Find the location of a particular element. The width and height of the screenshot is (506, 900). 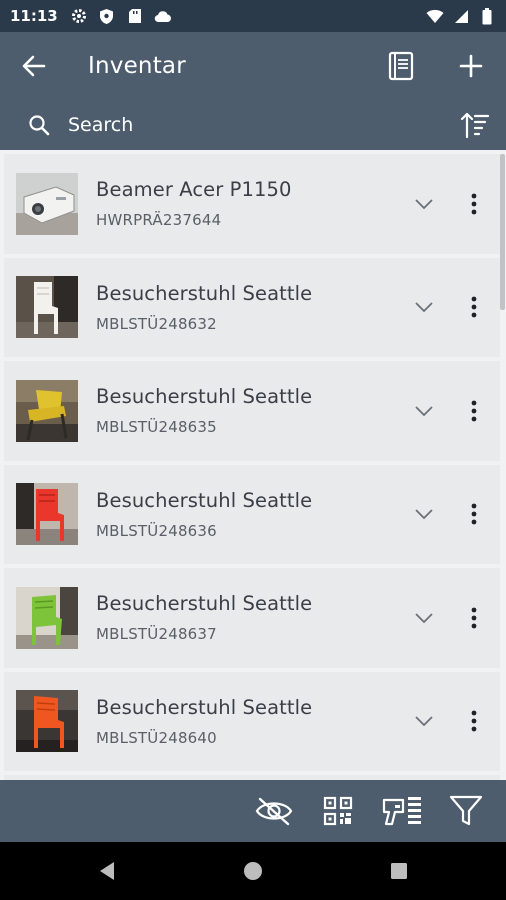

back-triangle-icon is located at coordinates (107, 871).